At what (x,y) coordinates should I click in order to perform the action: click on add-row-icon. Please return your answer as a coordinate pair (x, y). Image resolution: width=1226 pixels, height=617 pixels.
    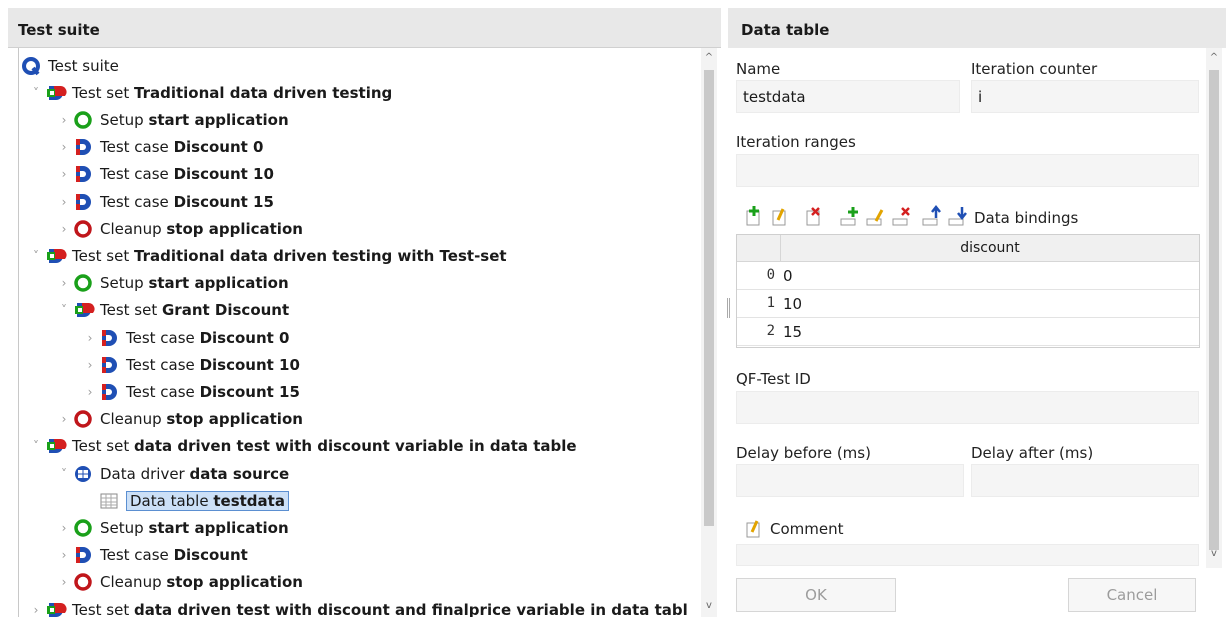
    Looking at the image, I should click on (754, 215).